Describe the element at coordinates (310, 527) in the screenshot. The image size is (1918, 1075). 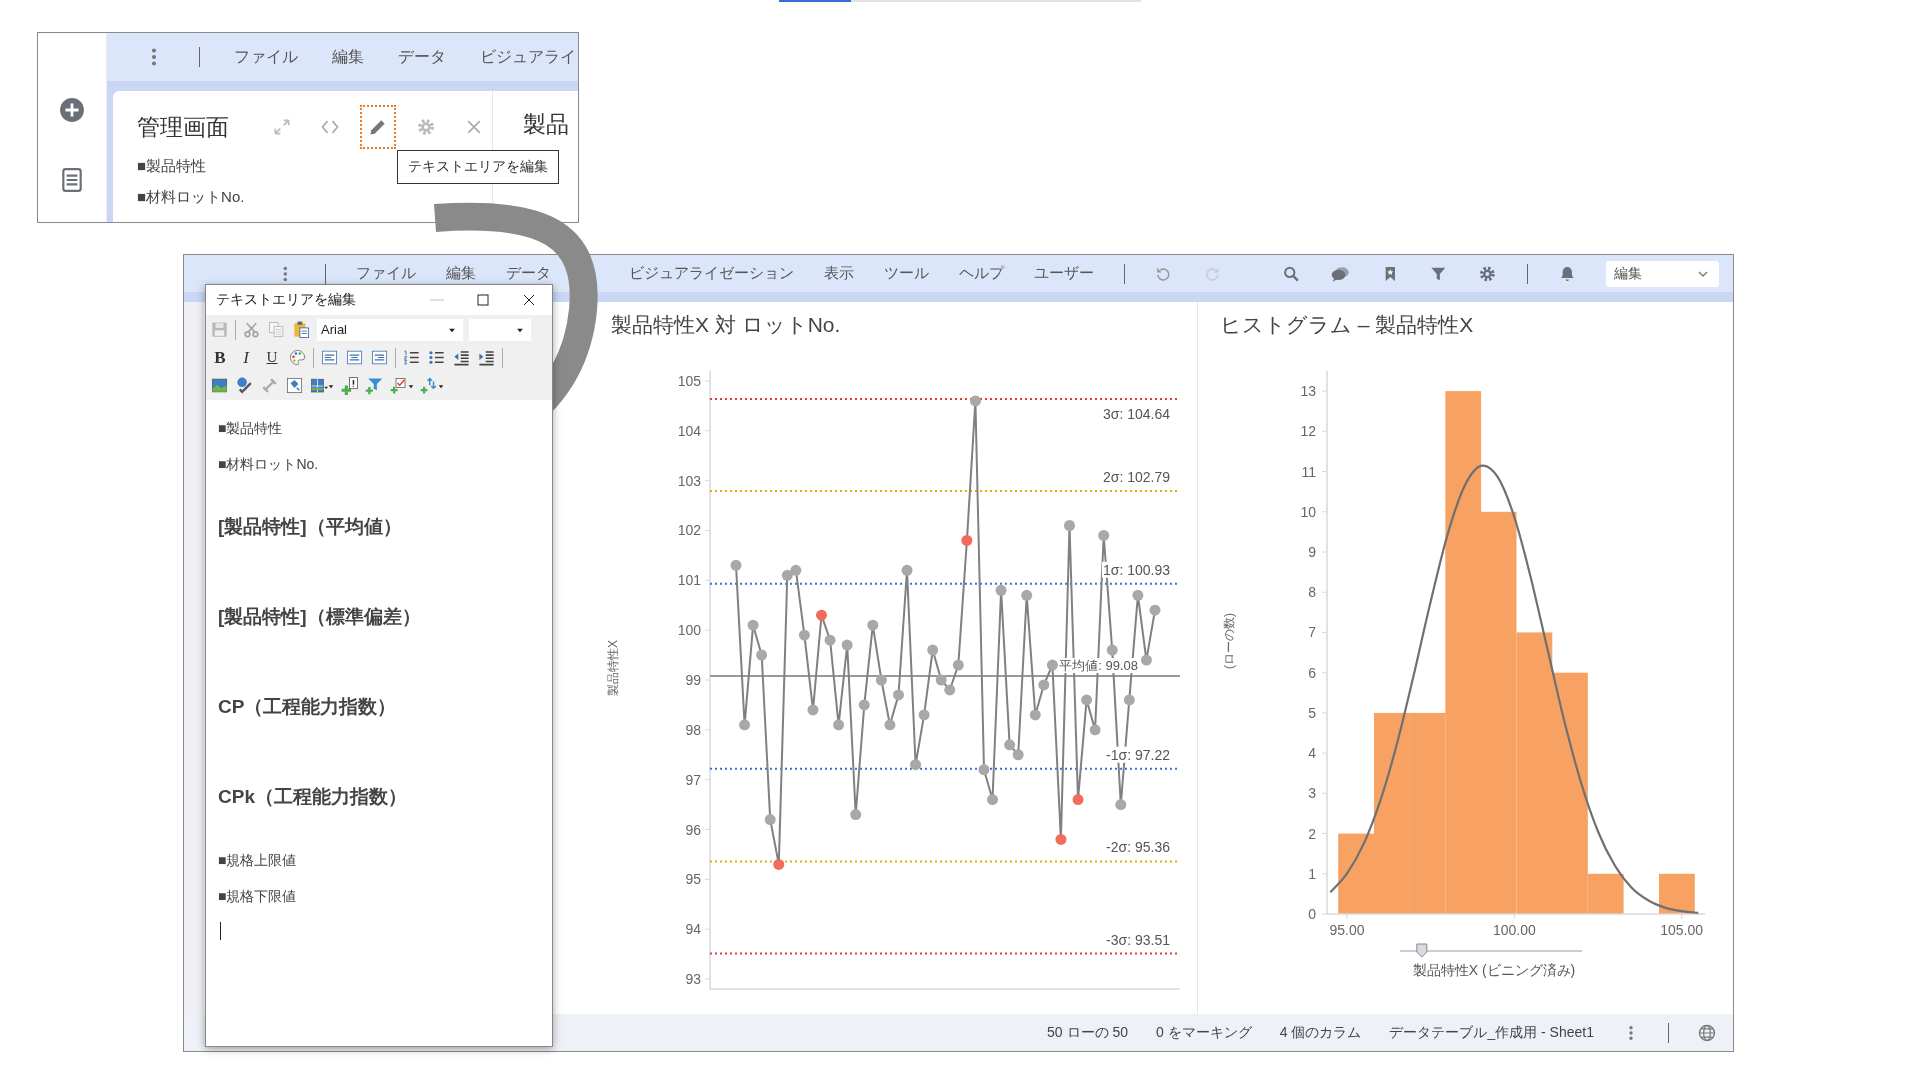
I see `heading-text: [製品特性]（平均値）` at that location.